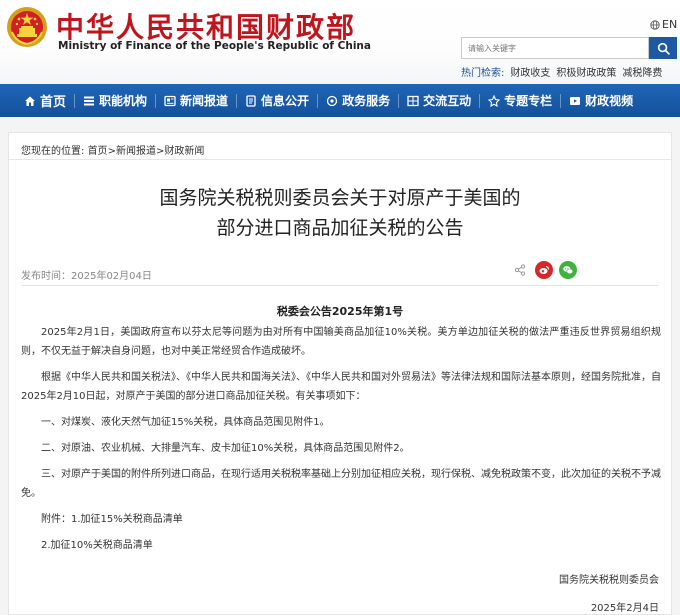 The width and height of the screenshot is (680, 615). What do you see at coordinates (27, 27) in the screenshot?
I see `national-emblem-icon` at bounding box center [27, 27].